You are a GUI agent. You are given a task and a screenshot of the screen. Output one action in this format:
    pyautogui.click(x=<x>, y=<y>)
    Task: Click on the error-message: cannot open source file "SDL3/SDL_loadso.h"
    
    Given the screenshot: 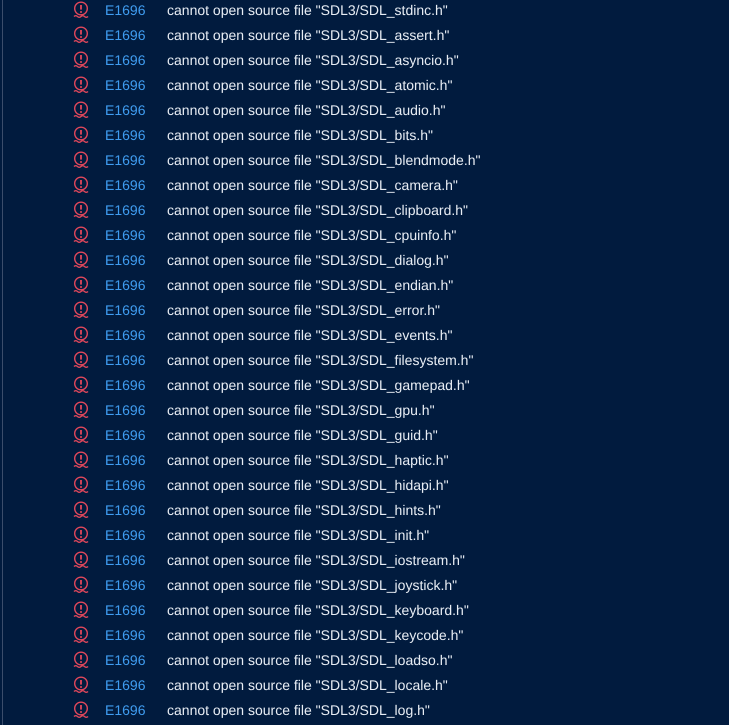 What is the action you would take?
    pyautogui.click(x=309, y=660)
    